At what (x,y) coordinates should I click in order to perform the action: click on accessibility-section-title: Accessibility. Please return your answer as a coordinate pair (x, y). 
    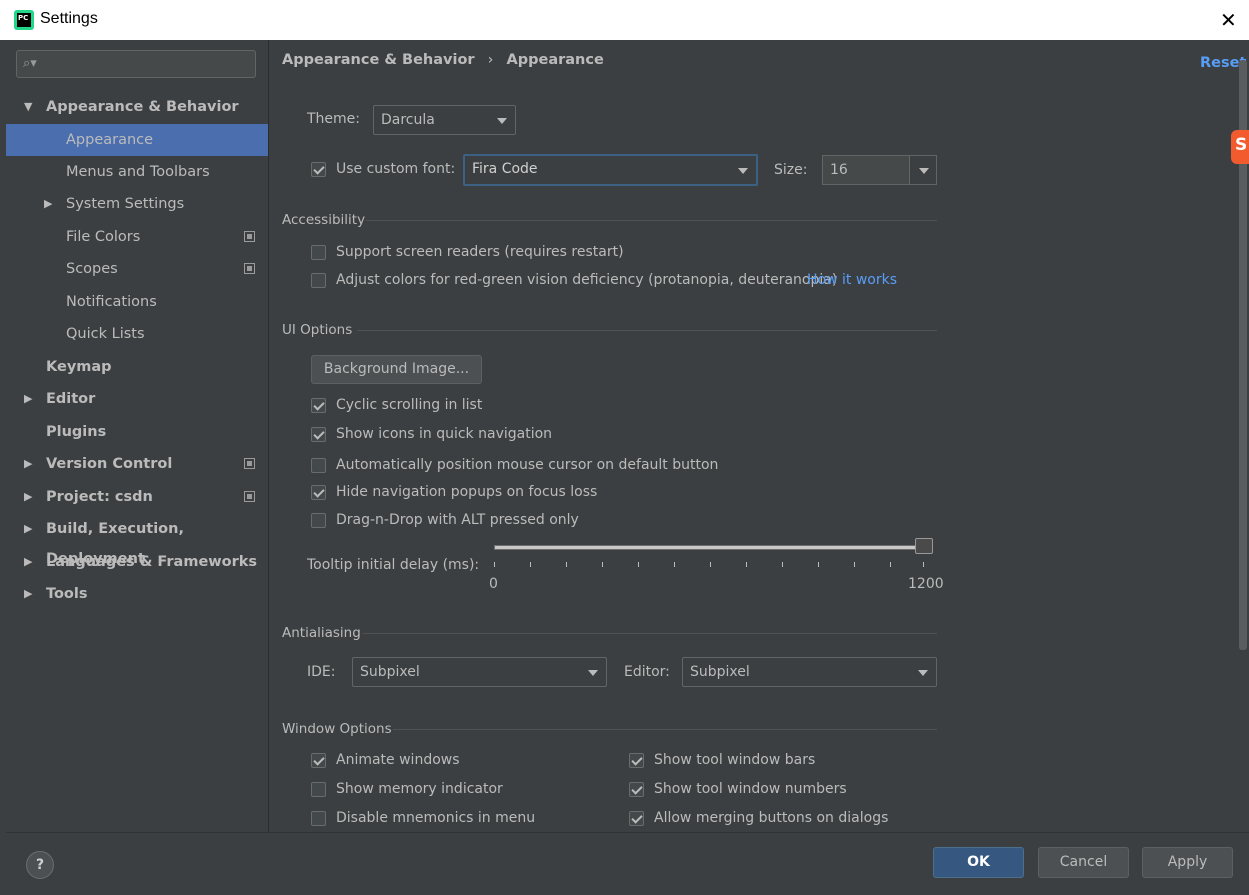
    Looking at the image, I should click on (324, 220).